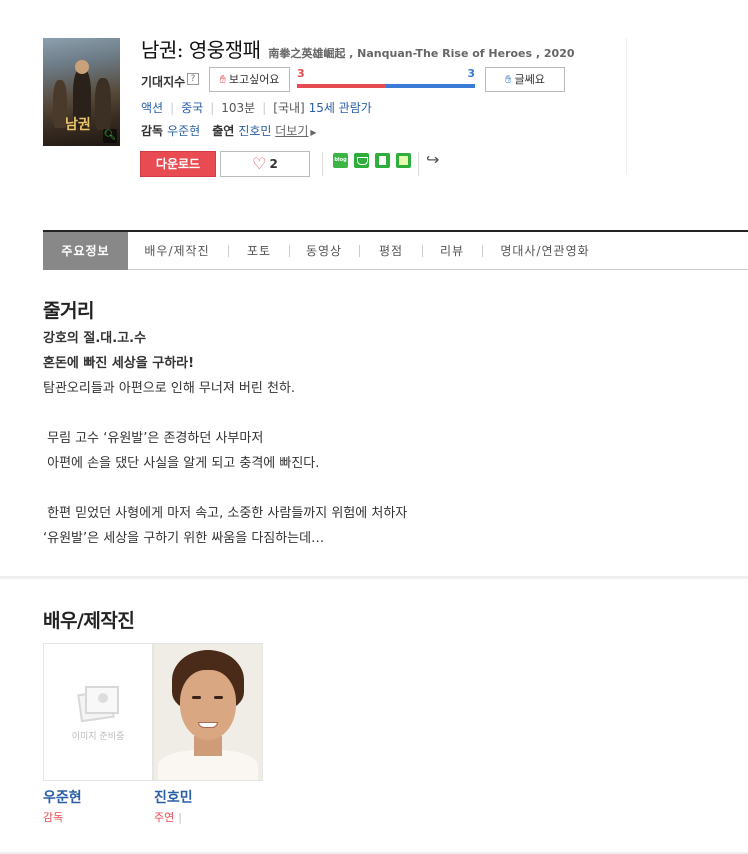  What do you see at coordinates (110, 136) in the screenshot?
I see `zoom-icon: 🔍︎` at bounding box center [110, 136].